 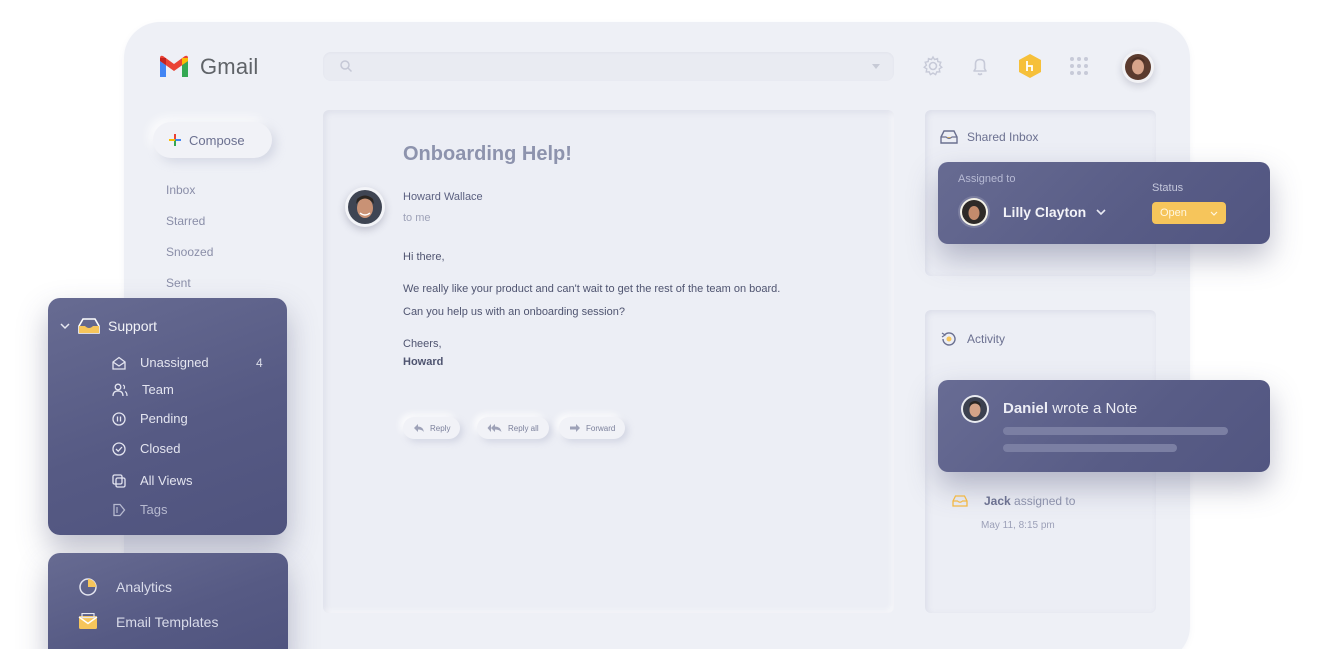 I want to click on email-templates-menu-item: Email Templates, so click(x=148, y=622).